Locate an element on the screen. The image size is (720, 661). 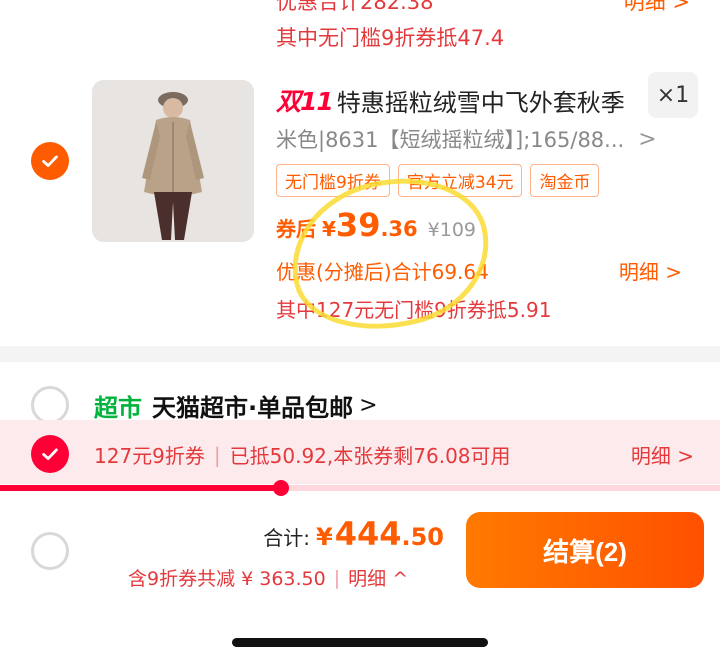
saving-text: 含9折券共减 ¥ 363.50 is located at coordinates (227, 579).